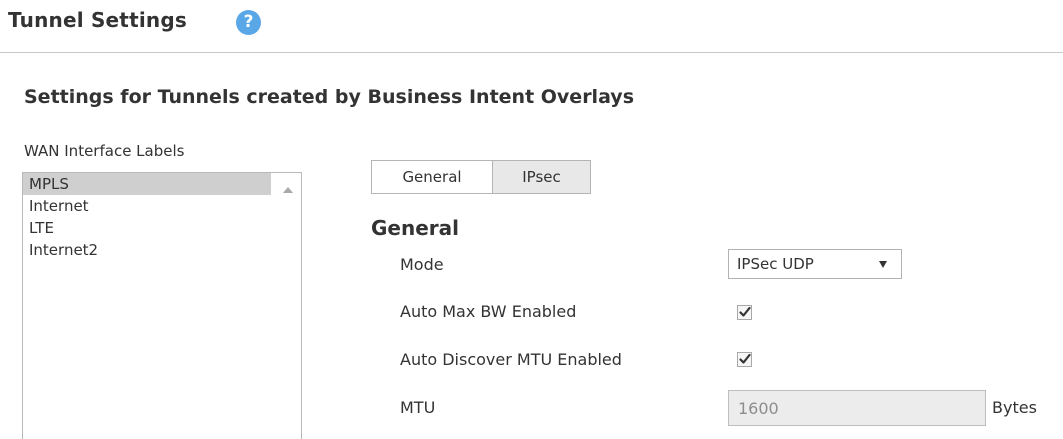 This screenshot has width=1063, height=439. Describe the element at coordinates (147, 228) in the screenshot. I see `list-item-lte: LTE` at that location.